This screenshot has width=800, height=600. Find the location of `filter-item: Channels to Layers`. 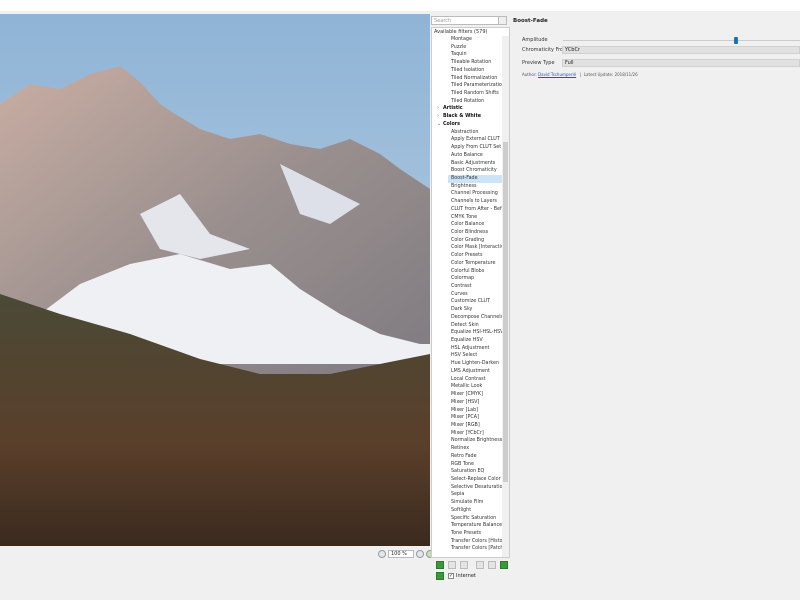

filter-item: Channels to Layers is located at coordinates (470, 202).